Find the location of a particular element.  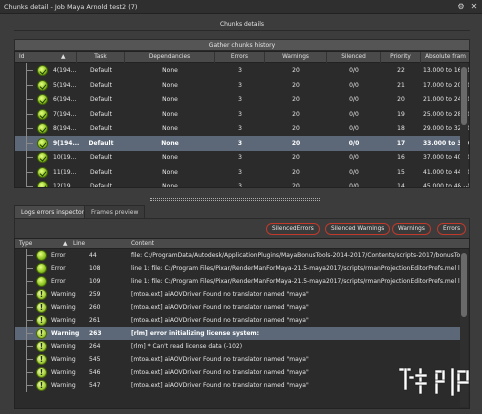

cell-priority: 21 is located at coordinates (401, 85).